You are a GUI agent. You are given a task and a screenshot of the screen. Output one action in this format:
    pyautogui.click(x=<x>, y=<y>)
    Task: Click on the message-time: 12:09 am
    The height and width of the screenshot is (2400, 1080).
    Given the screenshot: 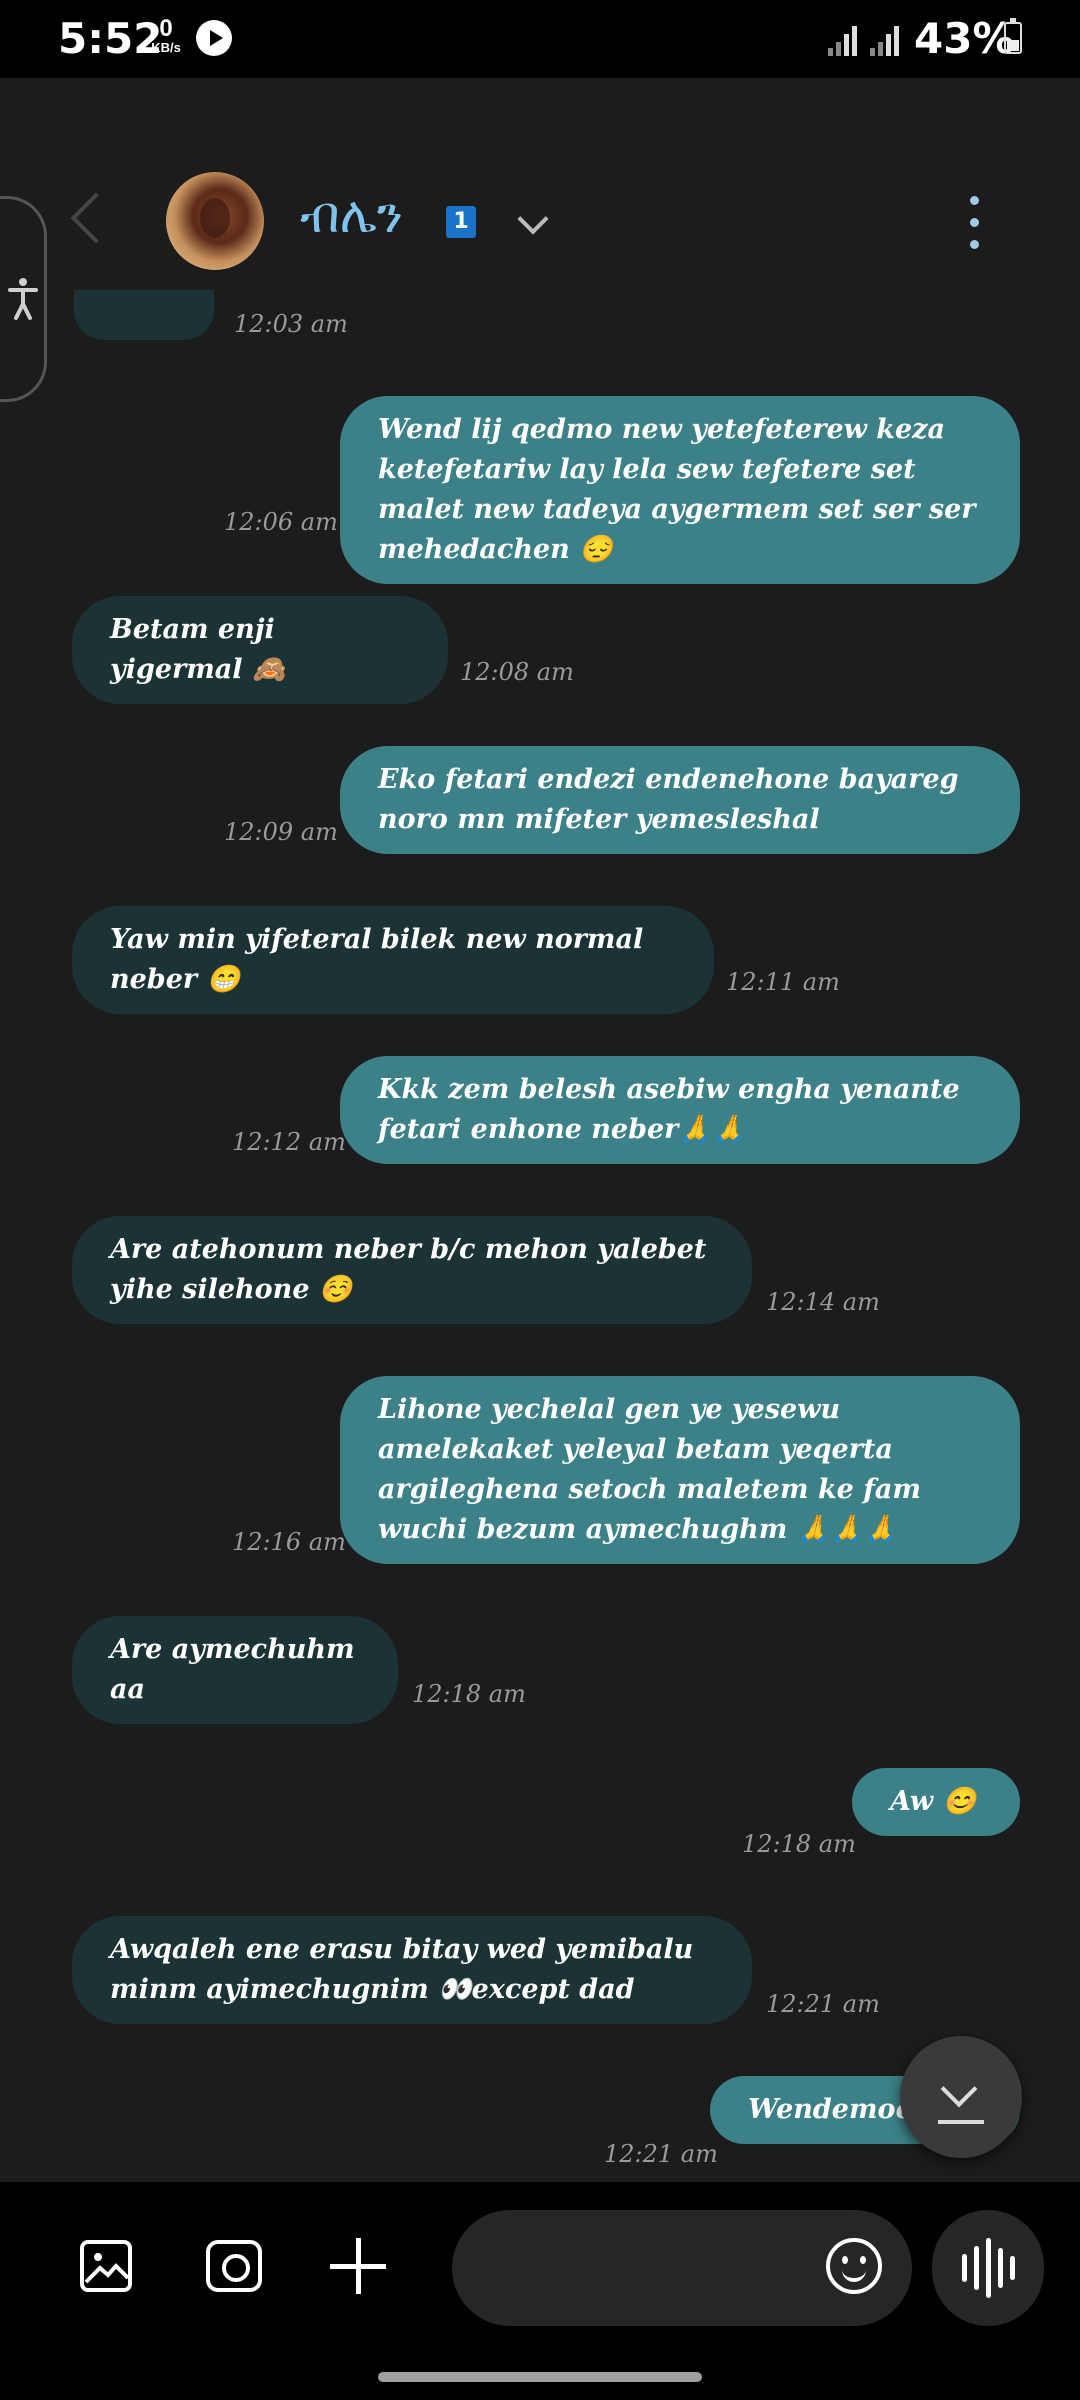 What is the action you would take?
    pyautogui.click(x=281, y=832)
    